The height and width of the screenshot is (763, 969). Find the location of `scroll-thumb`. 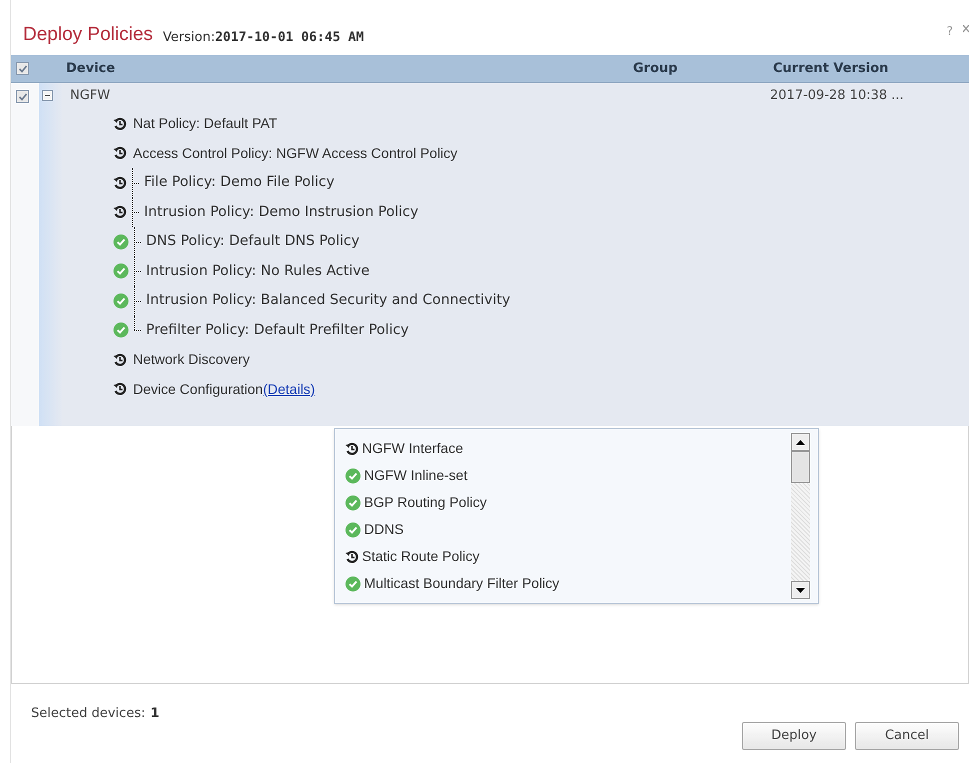

scroll-thumb is located at coordinates (800, 467).